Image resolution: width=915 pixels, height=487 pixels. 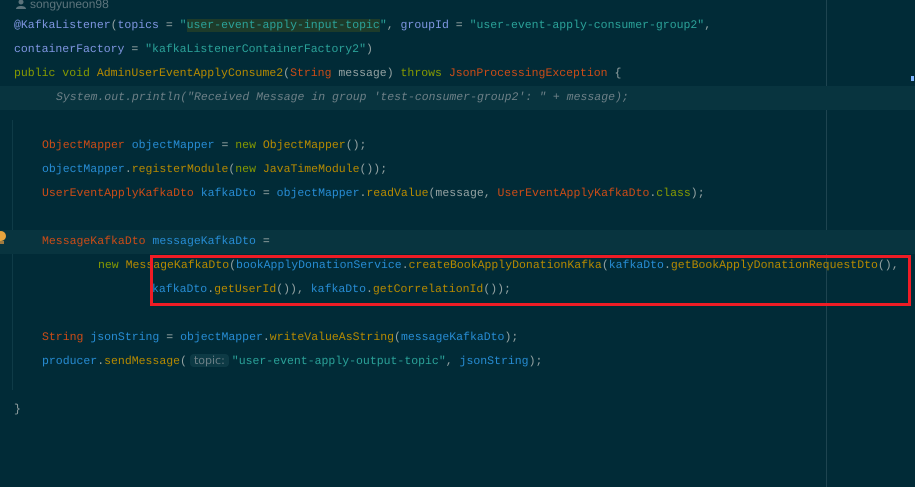 What do you see at coordinates (292, 361) in the screenshot?
I see `code-line: producer.sendMessage( topic: "user-event-apply-output-topic", jsonString);` at bounding box center [292, 361].